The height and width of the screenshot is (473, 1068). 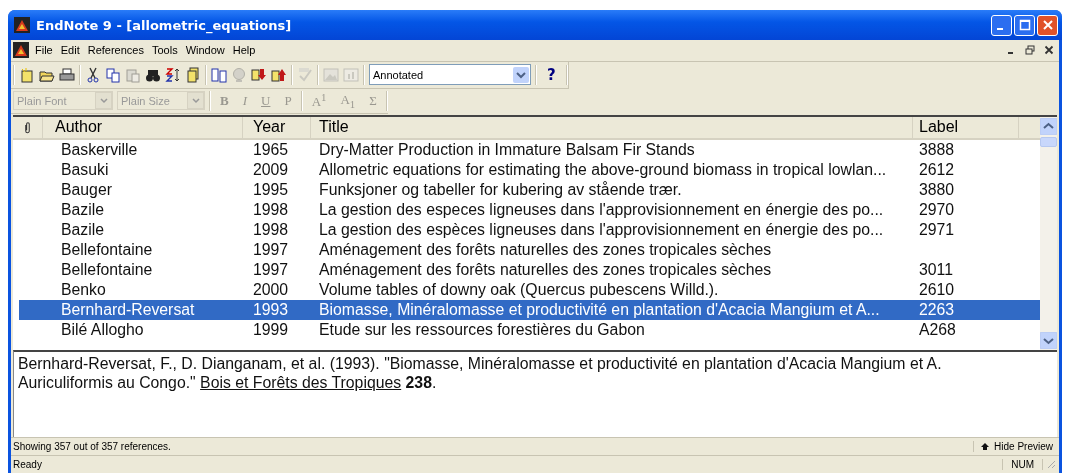 I want to click on reference-row: Bellefontaine 1997 Aménagement des forêts naturelles des zones tropicales sèches 3011, so click(x=529, y=269).